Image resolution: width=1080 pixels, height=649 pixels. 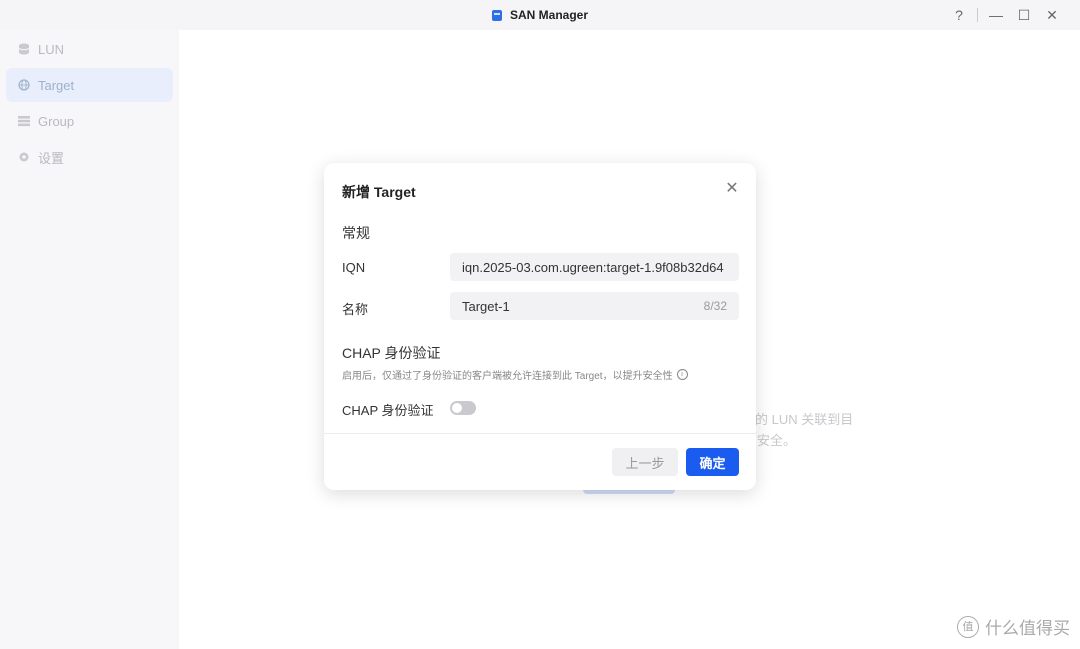 I want to click on dialog-title: 新增 Target, so click(x=379, y=192).